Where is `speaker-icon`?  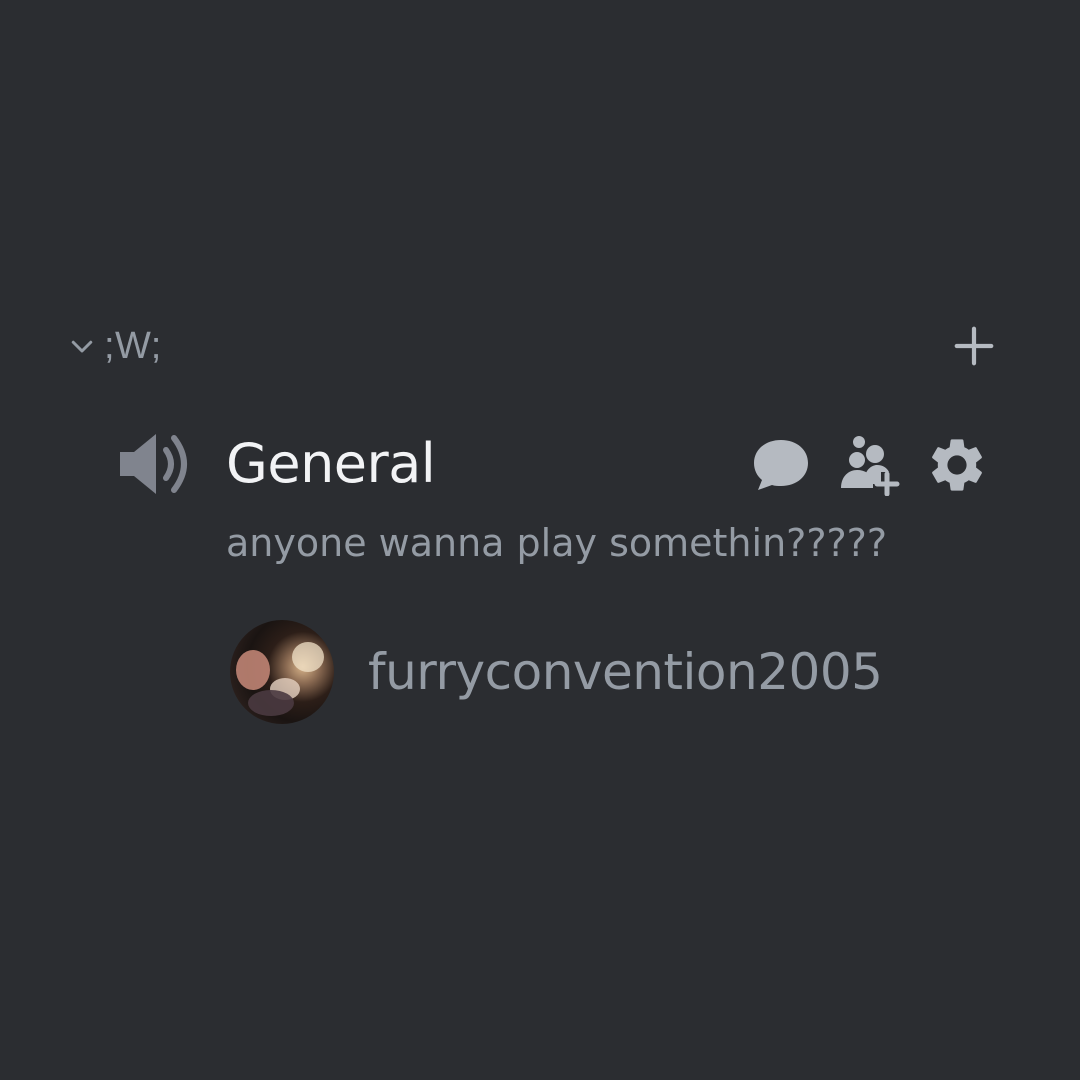
speaker-icon is located at coordinates (156, 464).